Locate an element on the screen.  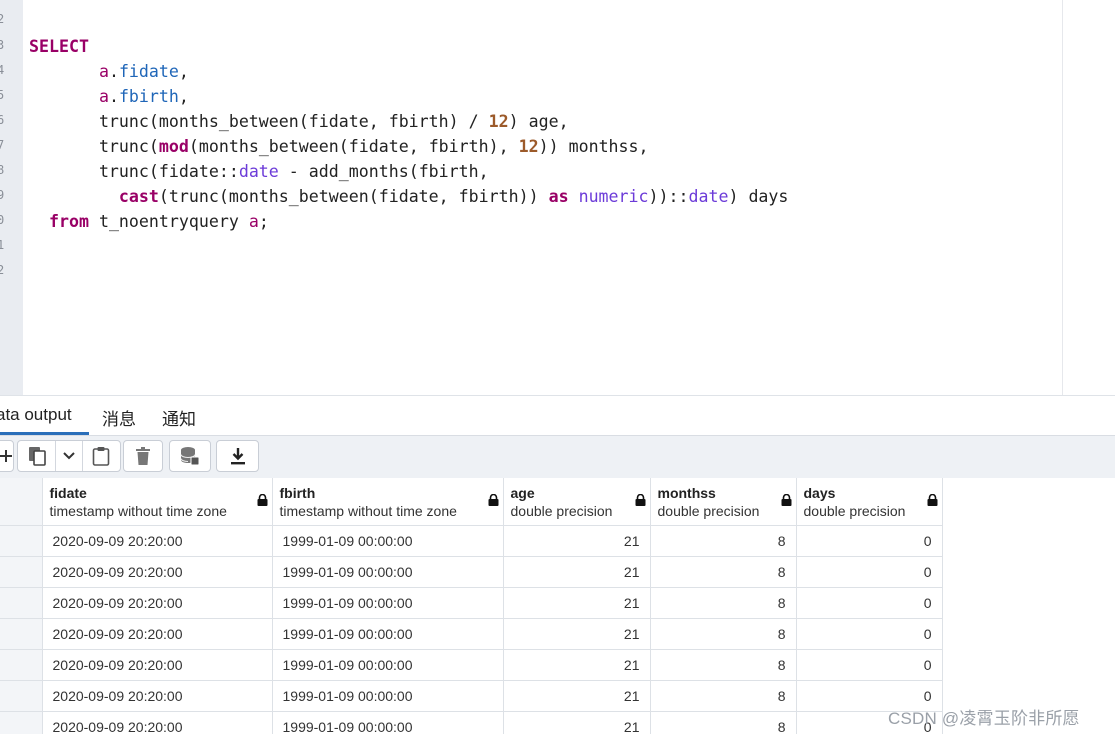
line-number: 0 is located at coordinates (2, 220).